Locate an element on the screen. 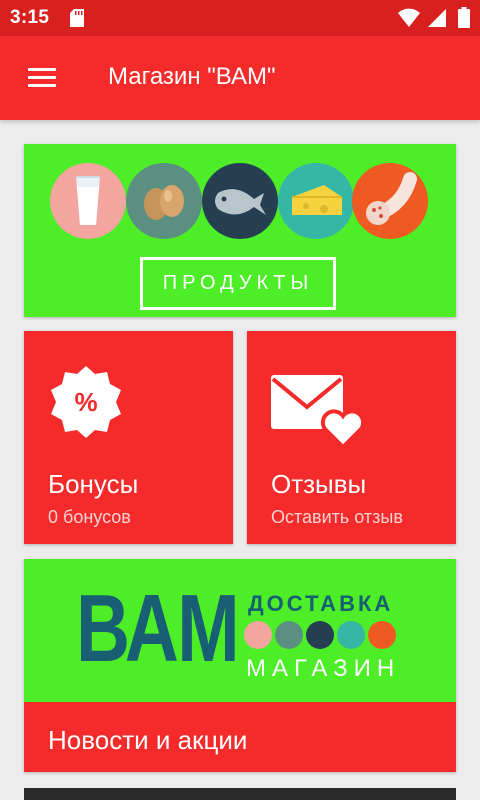 The image size is (480, 800). banner-tagline-bottom: МАГАЗИН is located at coordinates (323, 668).